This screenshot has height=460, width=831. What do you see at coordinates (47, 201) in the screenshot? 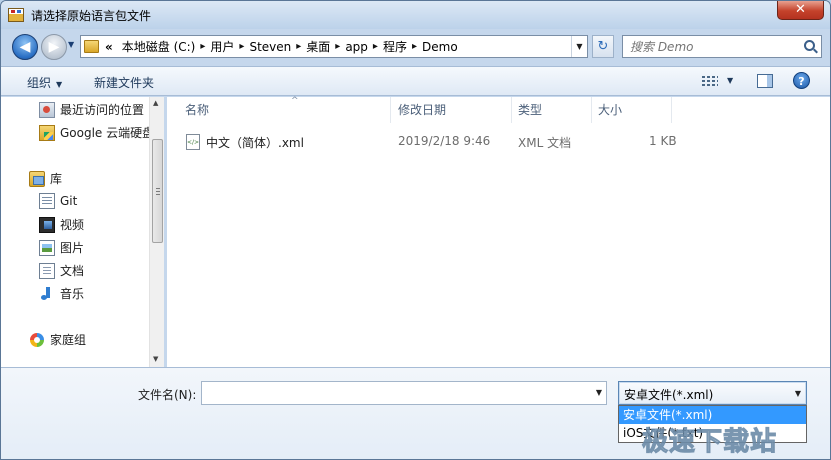
I see `git-library-icon` at bounding box center [47, 201].